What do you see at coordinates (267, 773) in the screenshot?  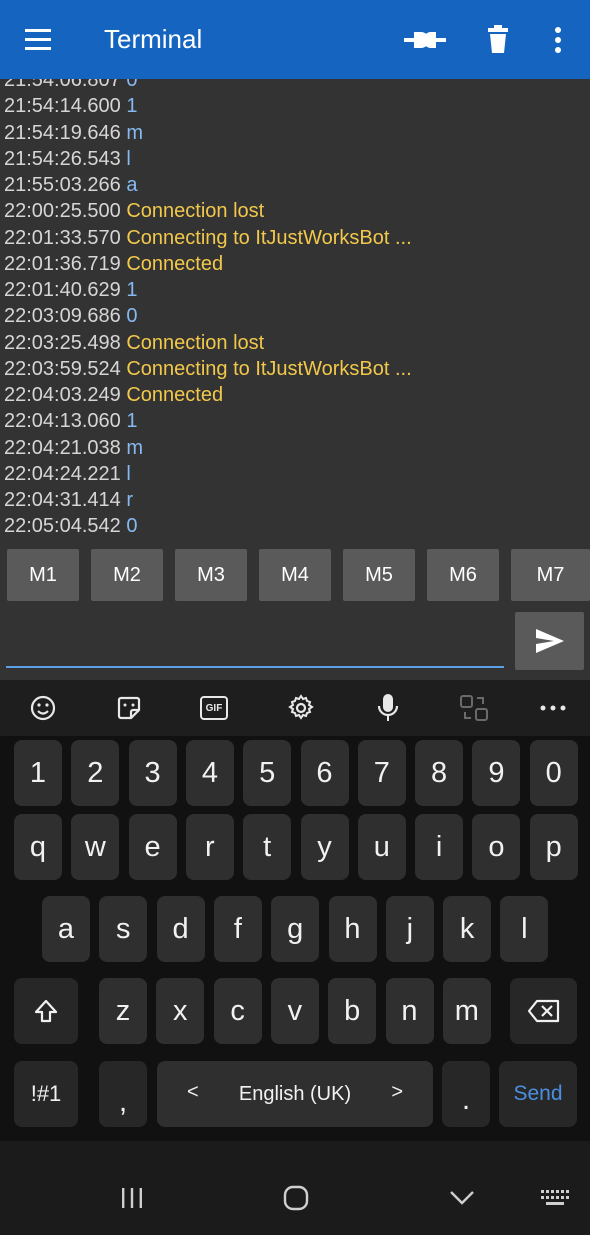 I see `key-5: 5` at bounding box center [267, 773].